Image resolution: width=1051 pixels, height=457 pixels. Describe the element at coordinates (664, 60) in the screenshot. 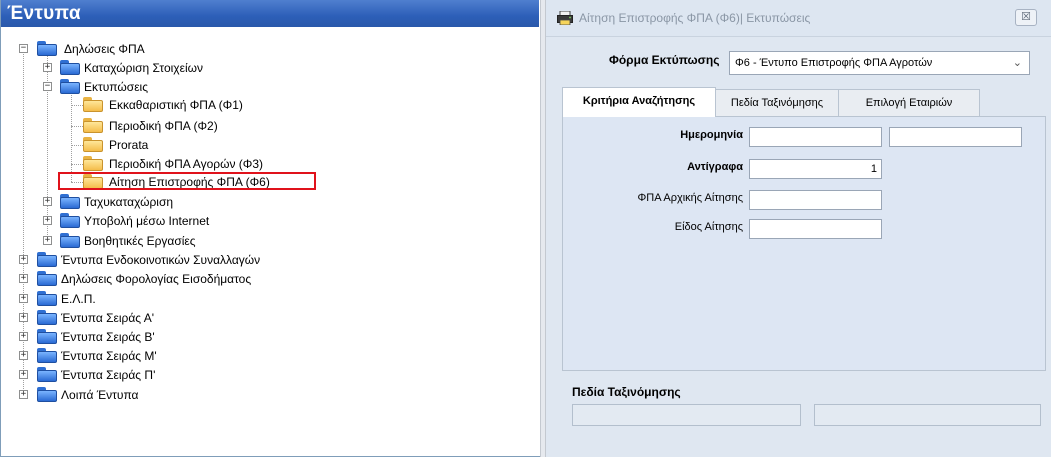

I see `print-form-label: Φόρμα Εκτύπωσης` at that location.